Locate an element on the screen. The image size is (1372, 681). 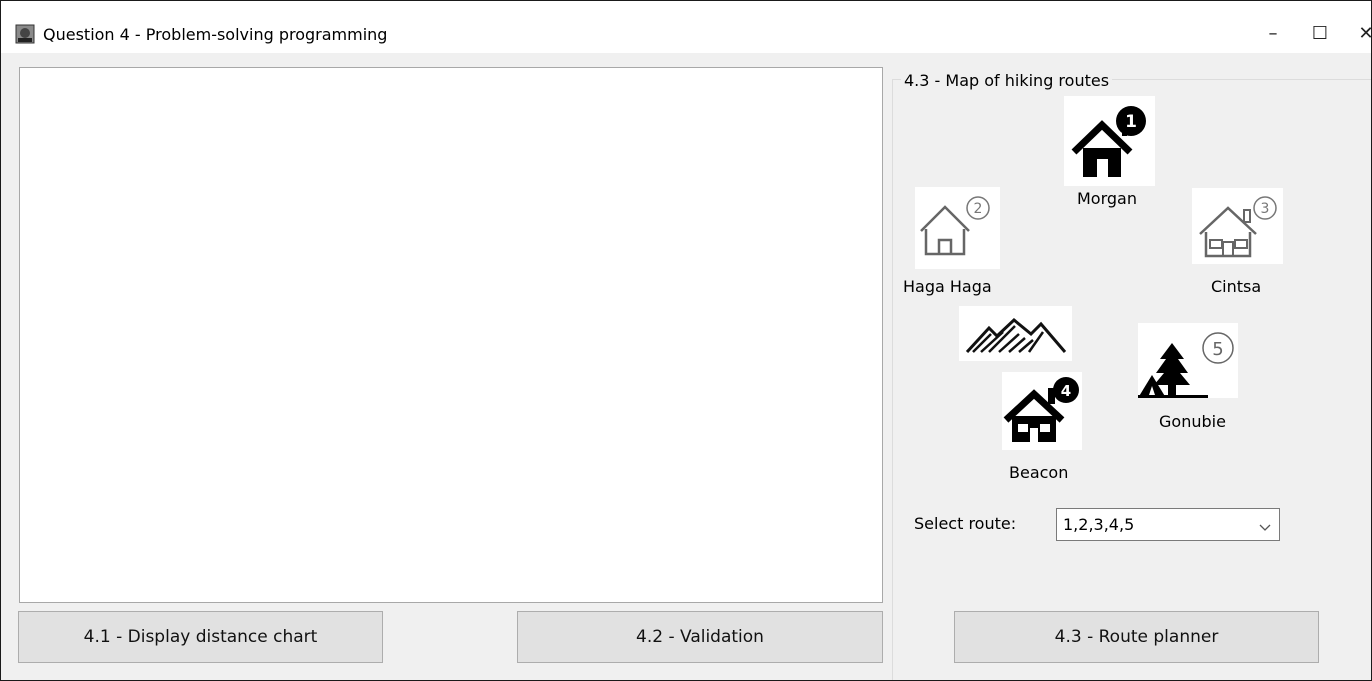
app-icon is located at coordinates (25, 34).